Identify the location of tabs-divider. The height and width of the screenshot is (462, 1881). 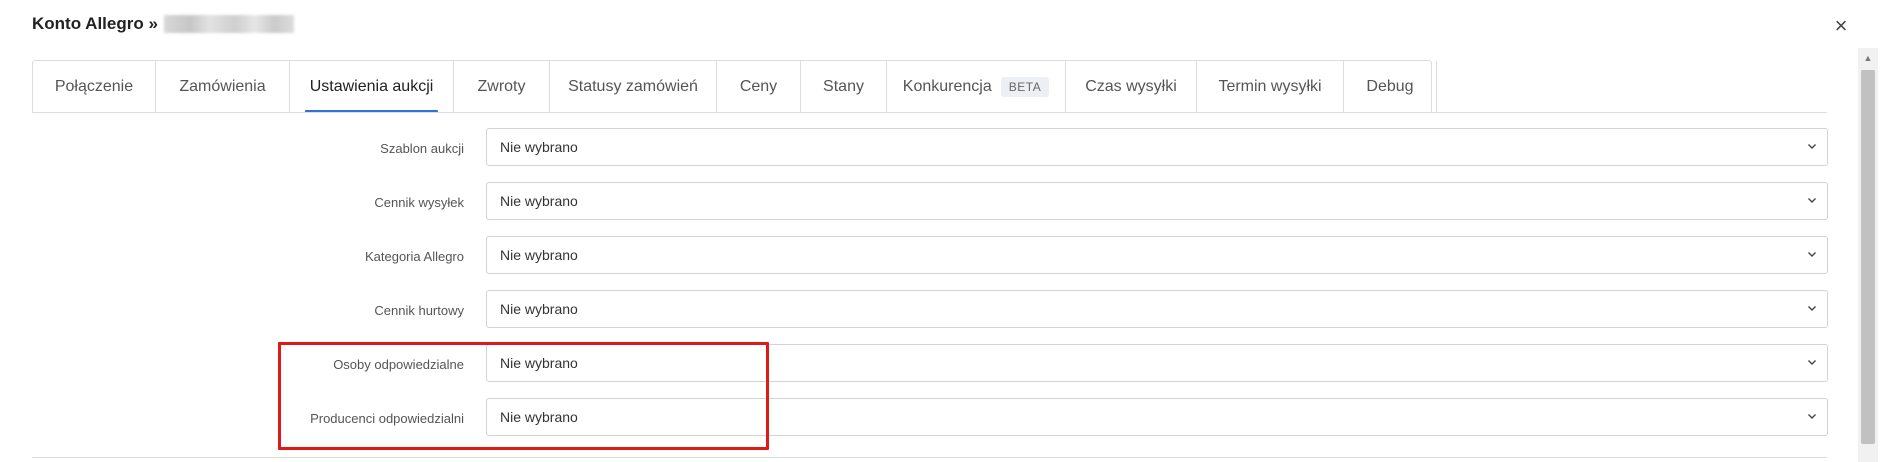
(929, 112).